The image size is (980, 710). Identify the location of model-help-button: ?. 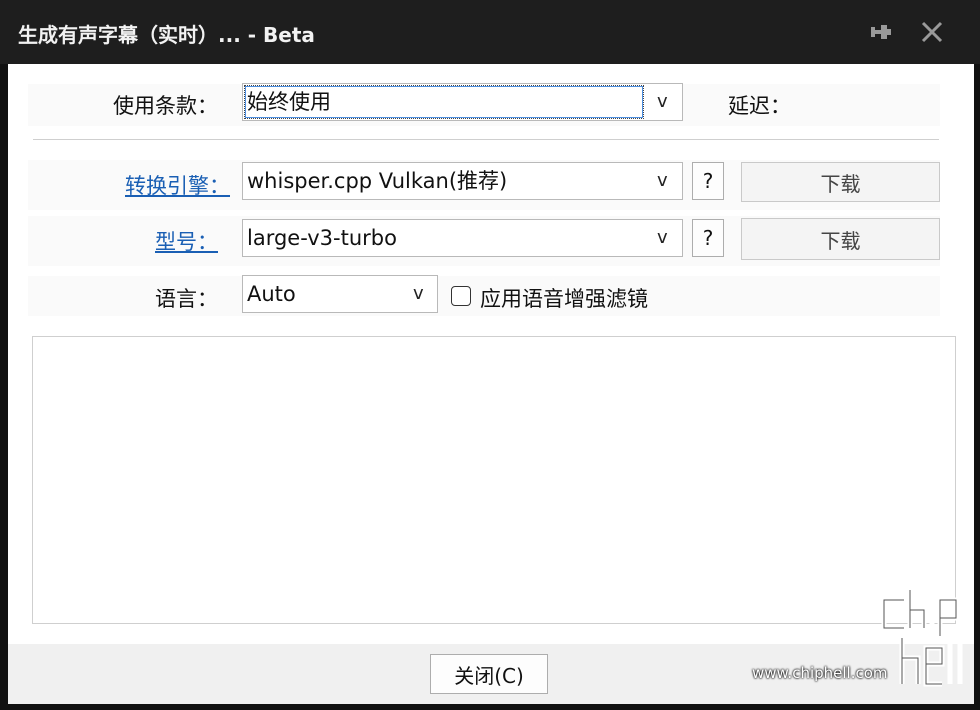
(708, 238).